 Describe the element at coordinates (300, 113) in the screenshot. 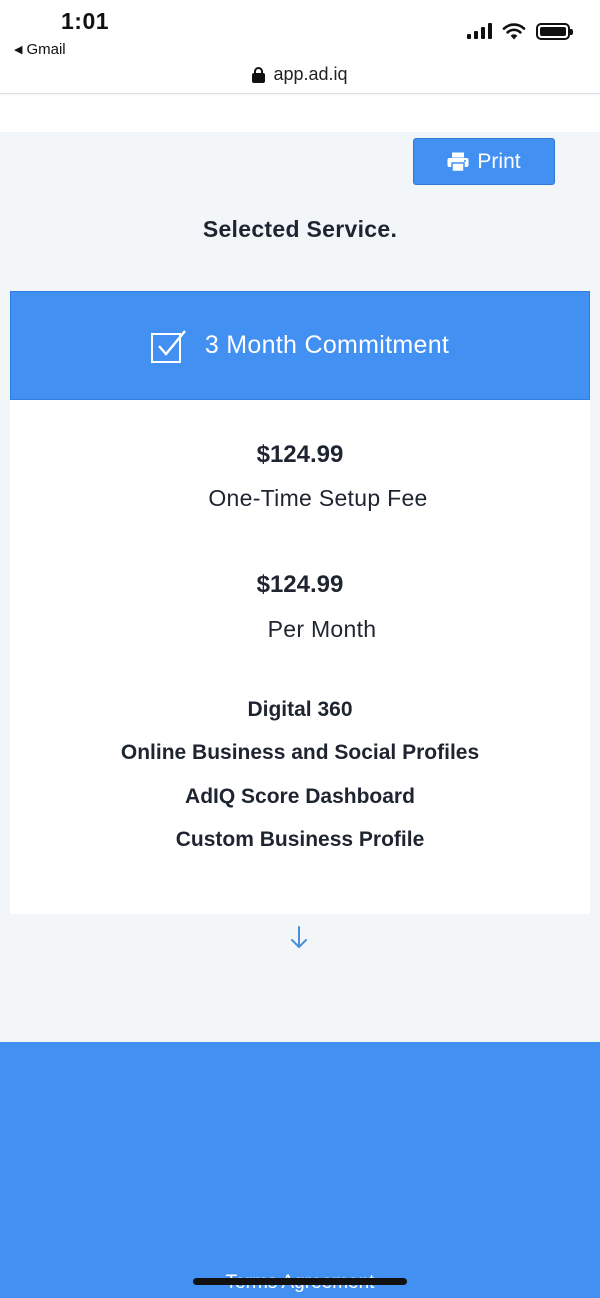

I see `page-top-band` at that location.